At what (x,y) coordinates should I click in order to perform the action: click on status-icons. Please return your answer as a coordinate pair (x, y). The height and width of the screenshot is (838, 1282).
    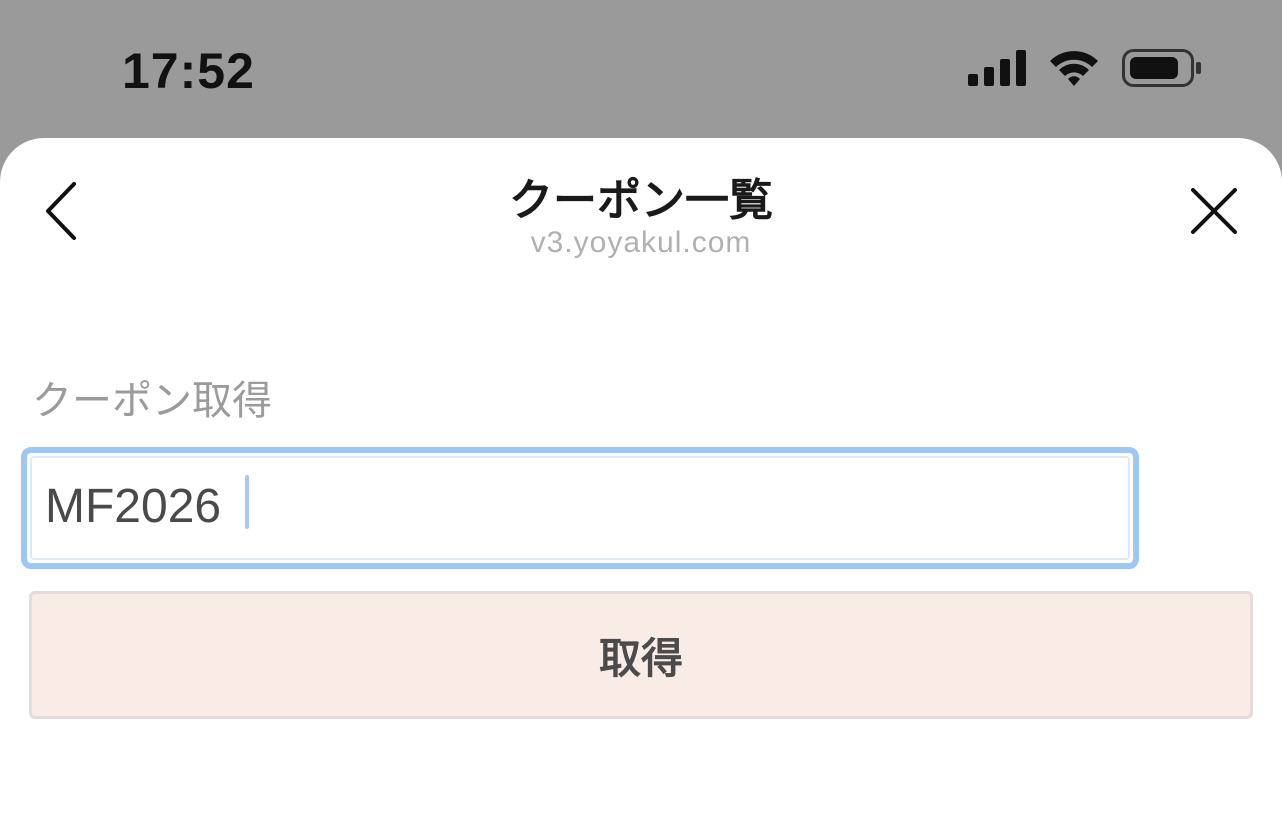
    Looking at the image, I should click on (1085, 70).